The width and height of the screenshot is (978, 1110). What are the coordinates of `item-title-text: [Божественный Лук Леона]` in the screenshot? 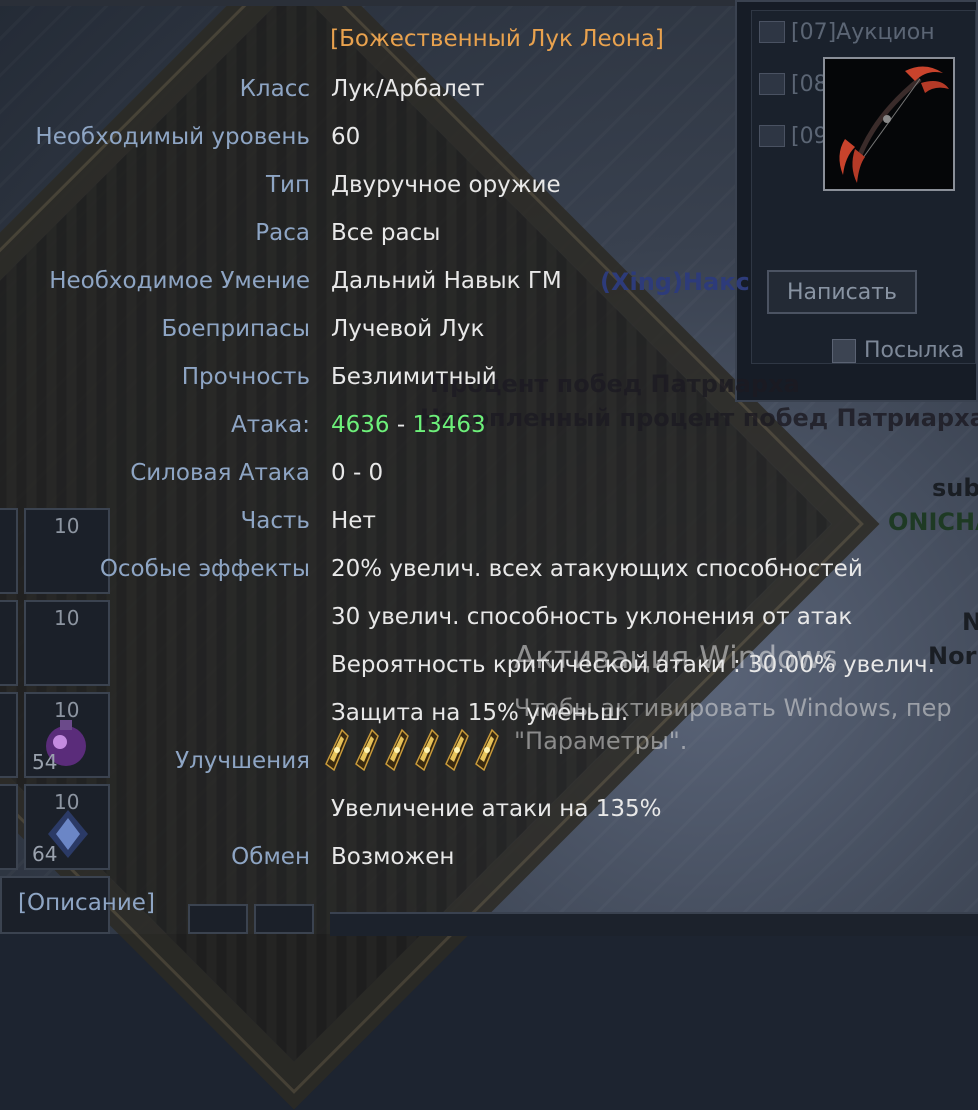 It's located at (497, 39).